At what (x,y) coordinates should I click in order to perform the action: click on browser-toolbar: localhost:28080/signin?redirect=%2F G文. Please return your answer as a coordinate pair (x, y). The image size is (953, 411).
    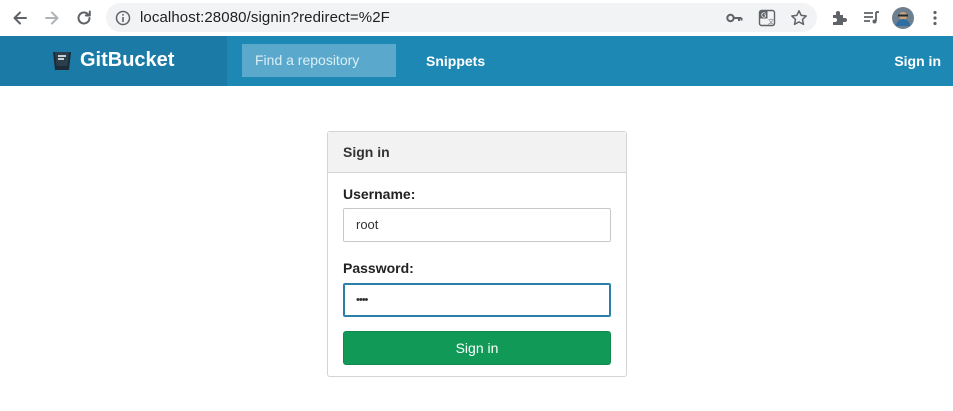
    Looking at the image, I should click on (476, 18).